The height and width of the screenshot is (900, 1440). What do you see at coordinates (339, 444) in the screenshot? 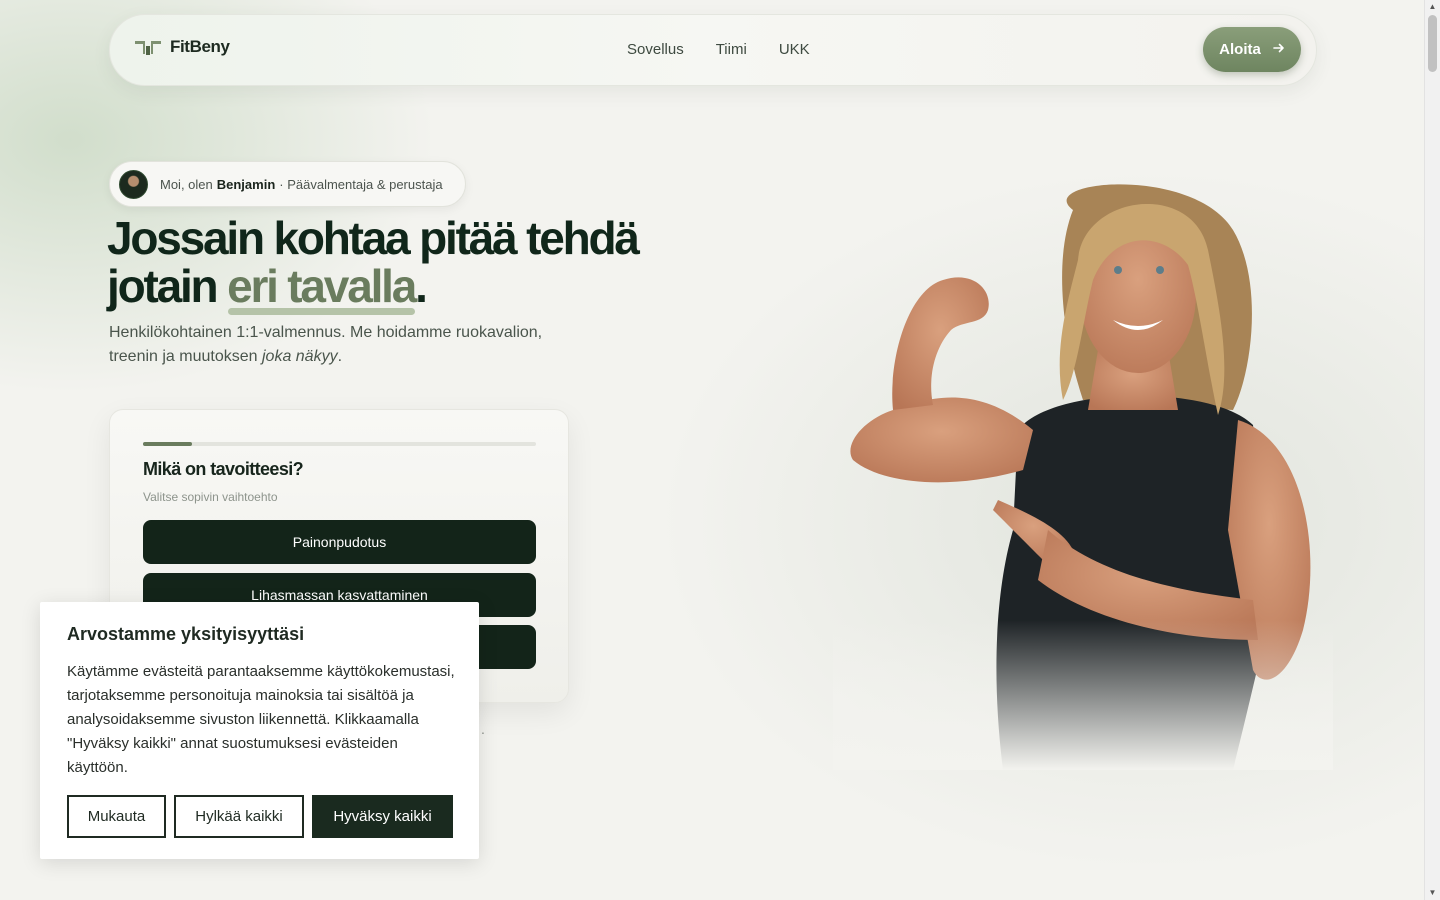
I see `quiz-progress-bar` at bounding box center [339, 444].